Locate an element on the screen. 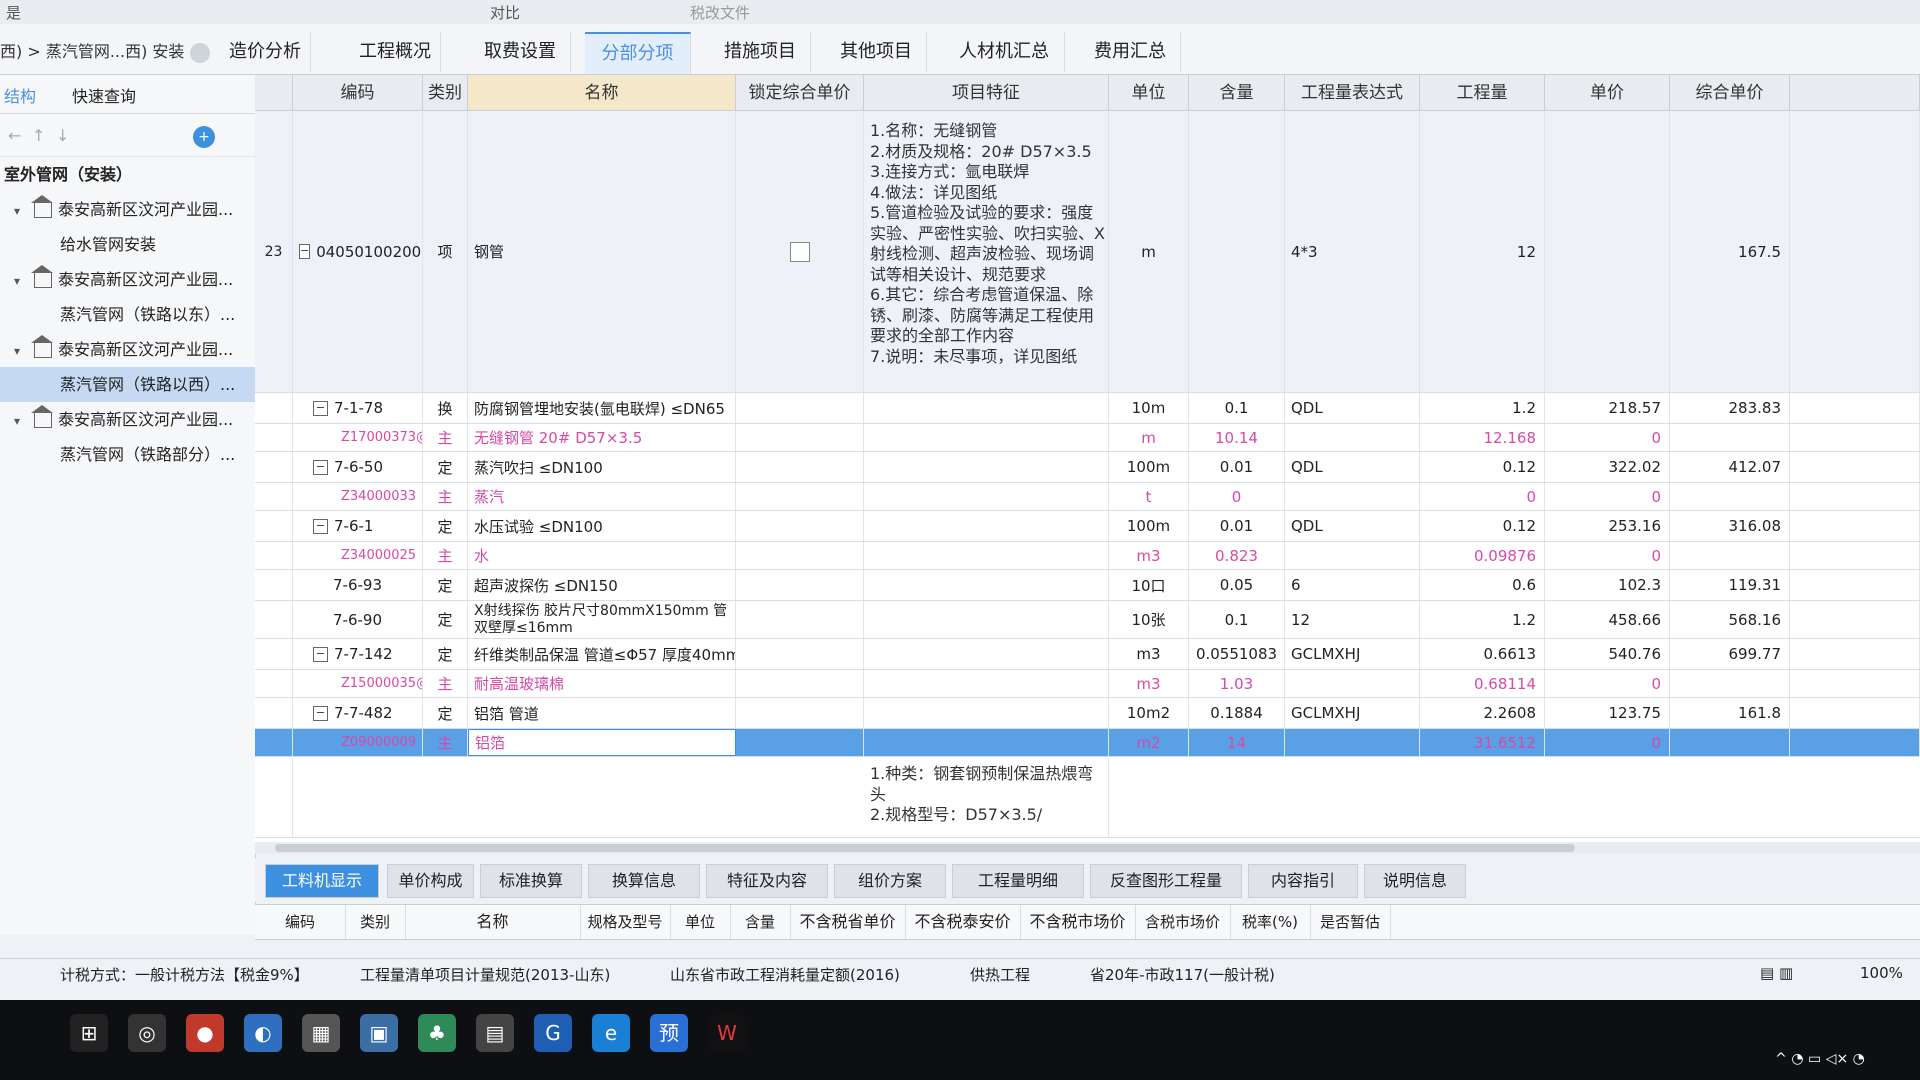  header-10: 综合单价 is located at coordinates (1730, 93).